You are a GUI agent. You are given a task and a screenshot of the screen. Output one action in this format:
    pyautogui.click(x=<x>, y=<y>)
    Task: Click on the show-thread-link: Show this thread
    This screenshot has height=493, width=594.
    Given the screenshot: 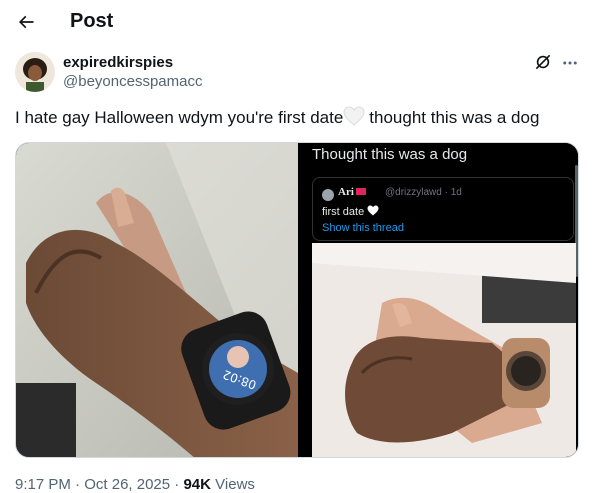 What is the action you would take?
    pyautogui.click(x=363, y=228)
    